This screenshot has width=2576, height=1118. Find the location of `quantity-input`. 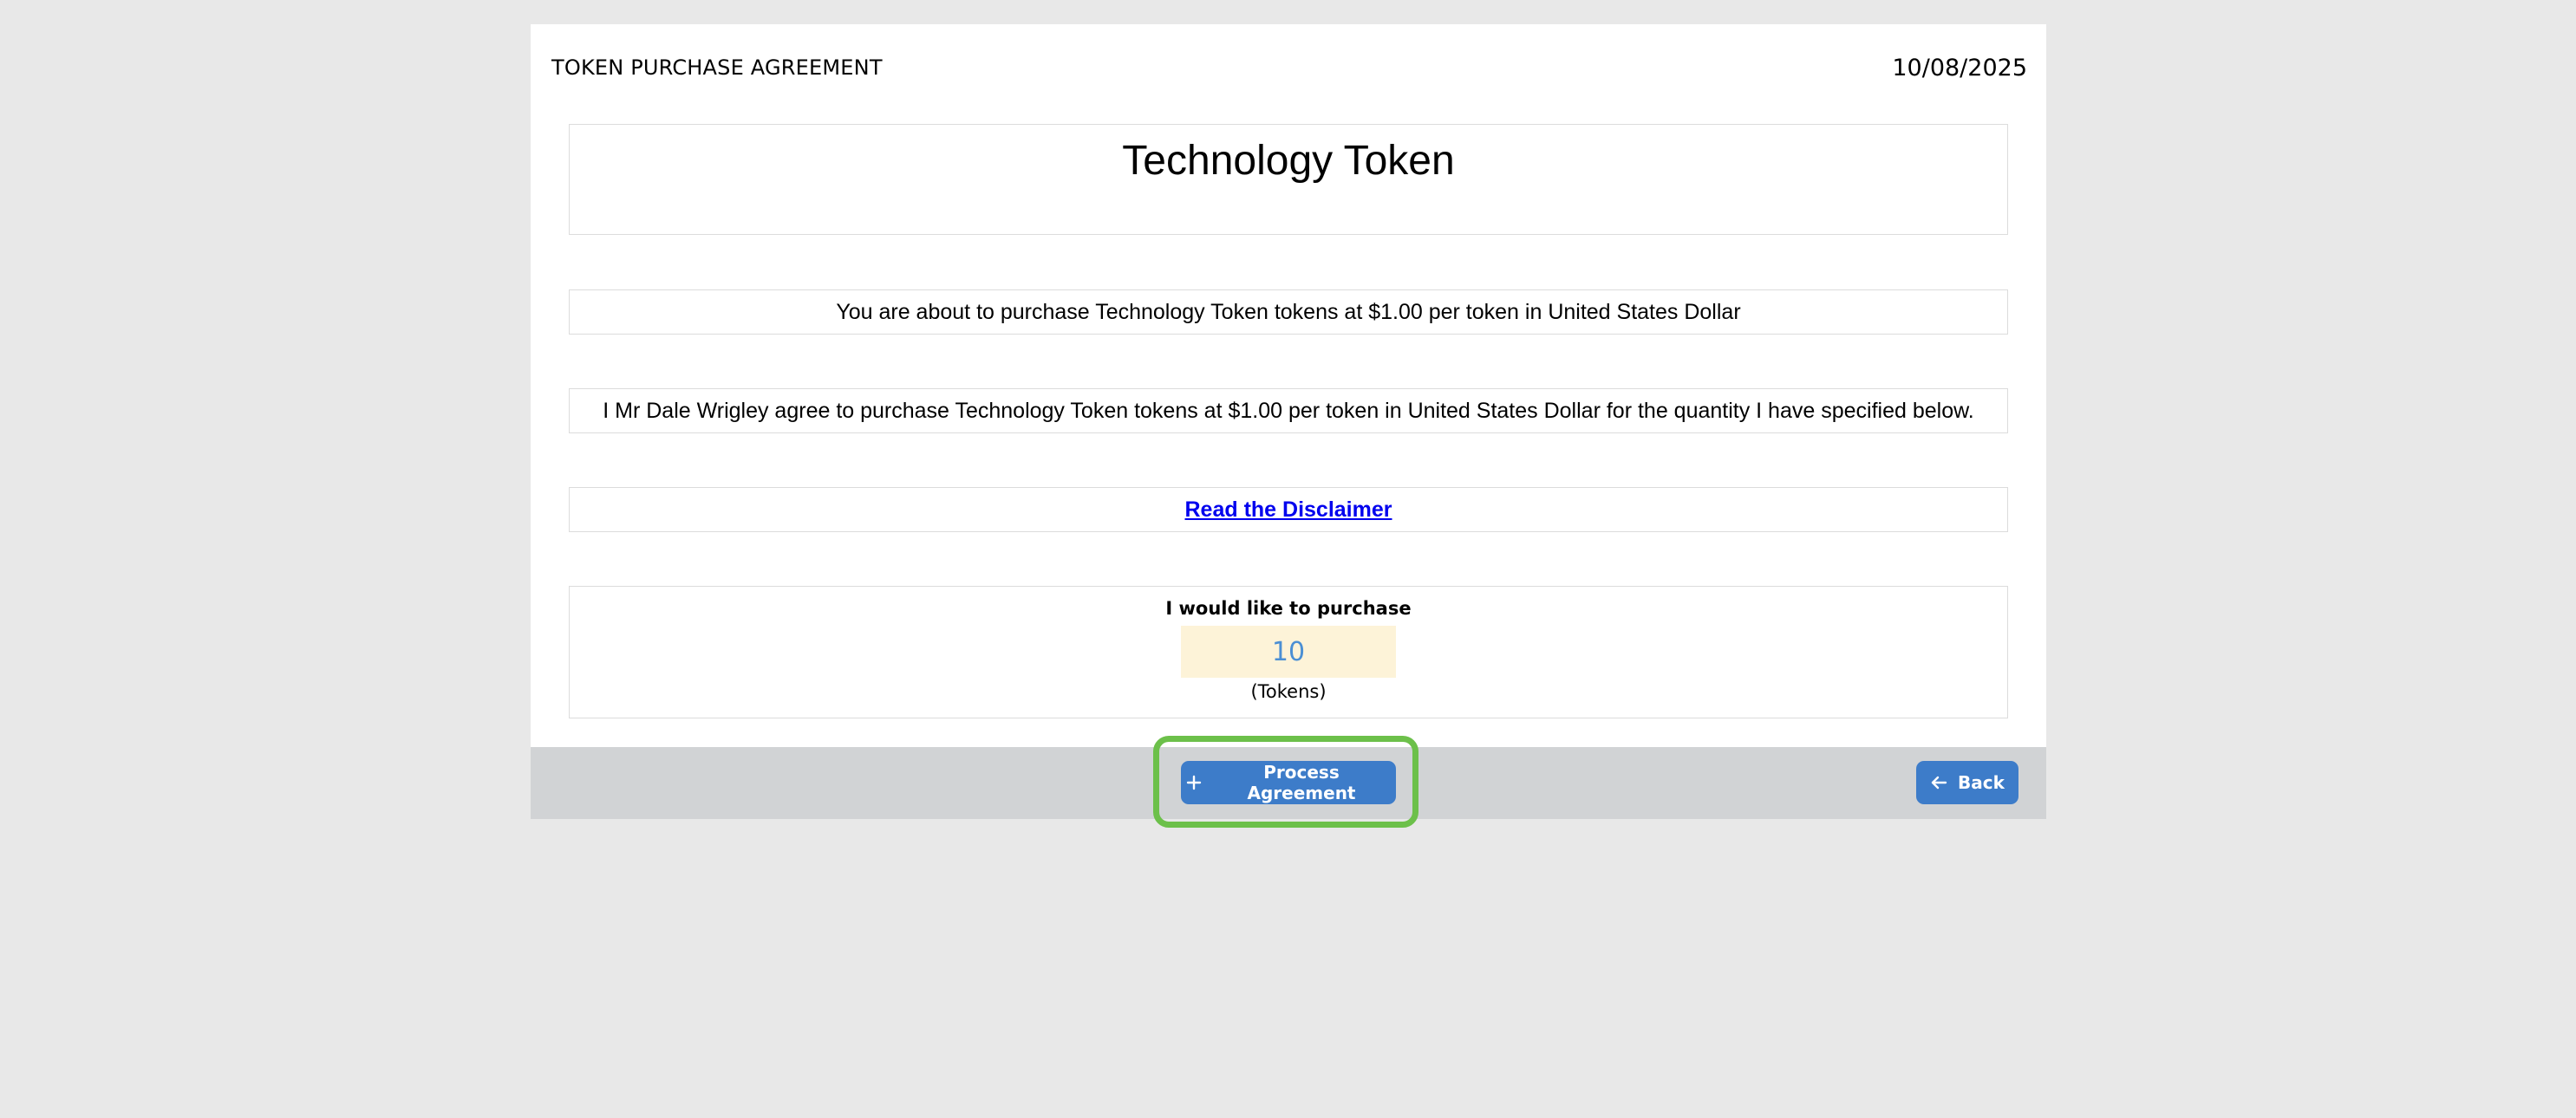

quantity-input is located at coordinates (1289, 652).